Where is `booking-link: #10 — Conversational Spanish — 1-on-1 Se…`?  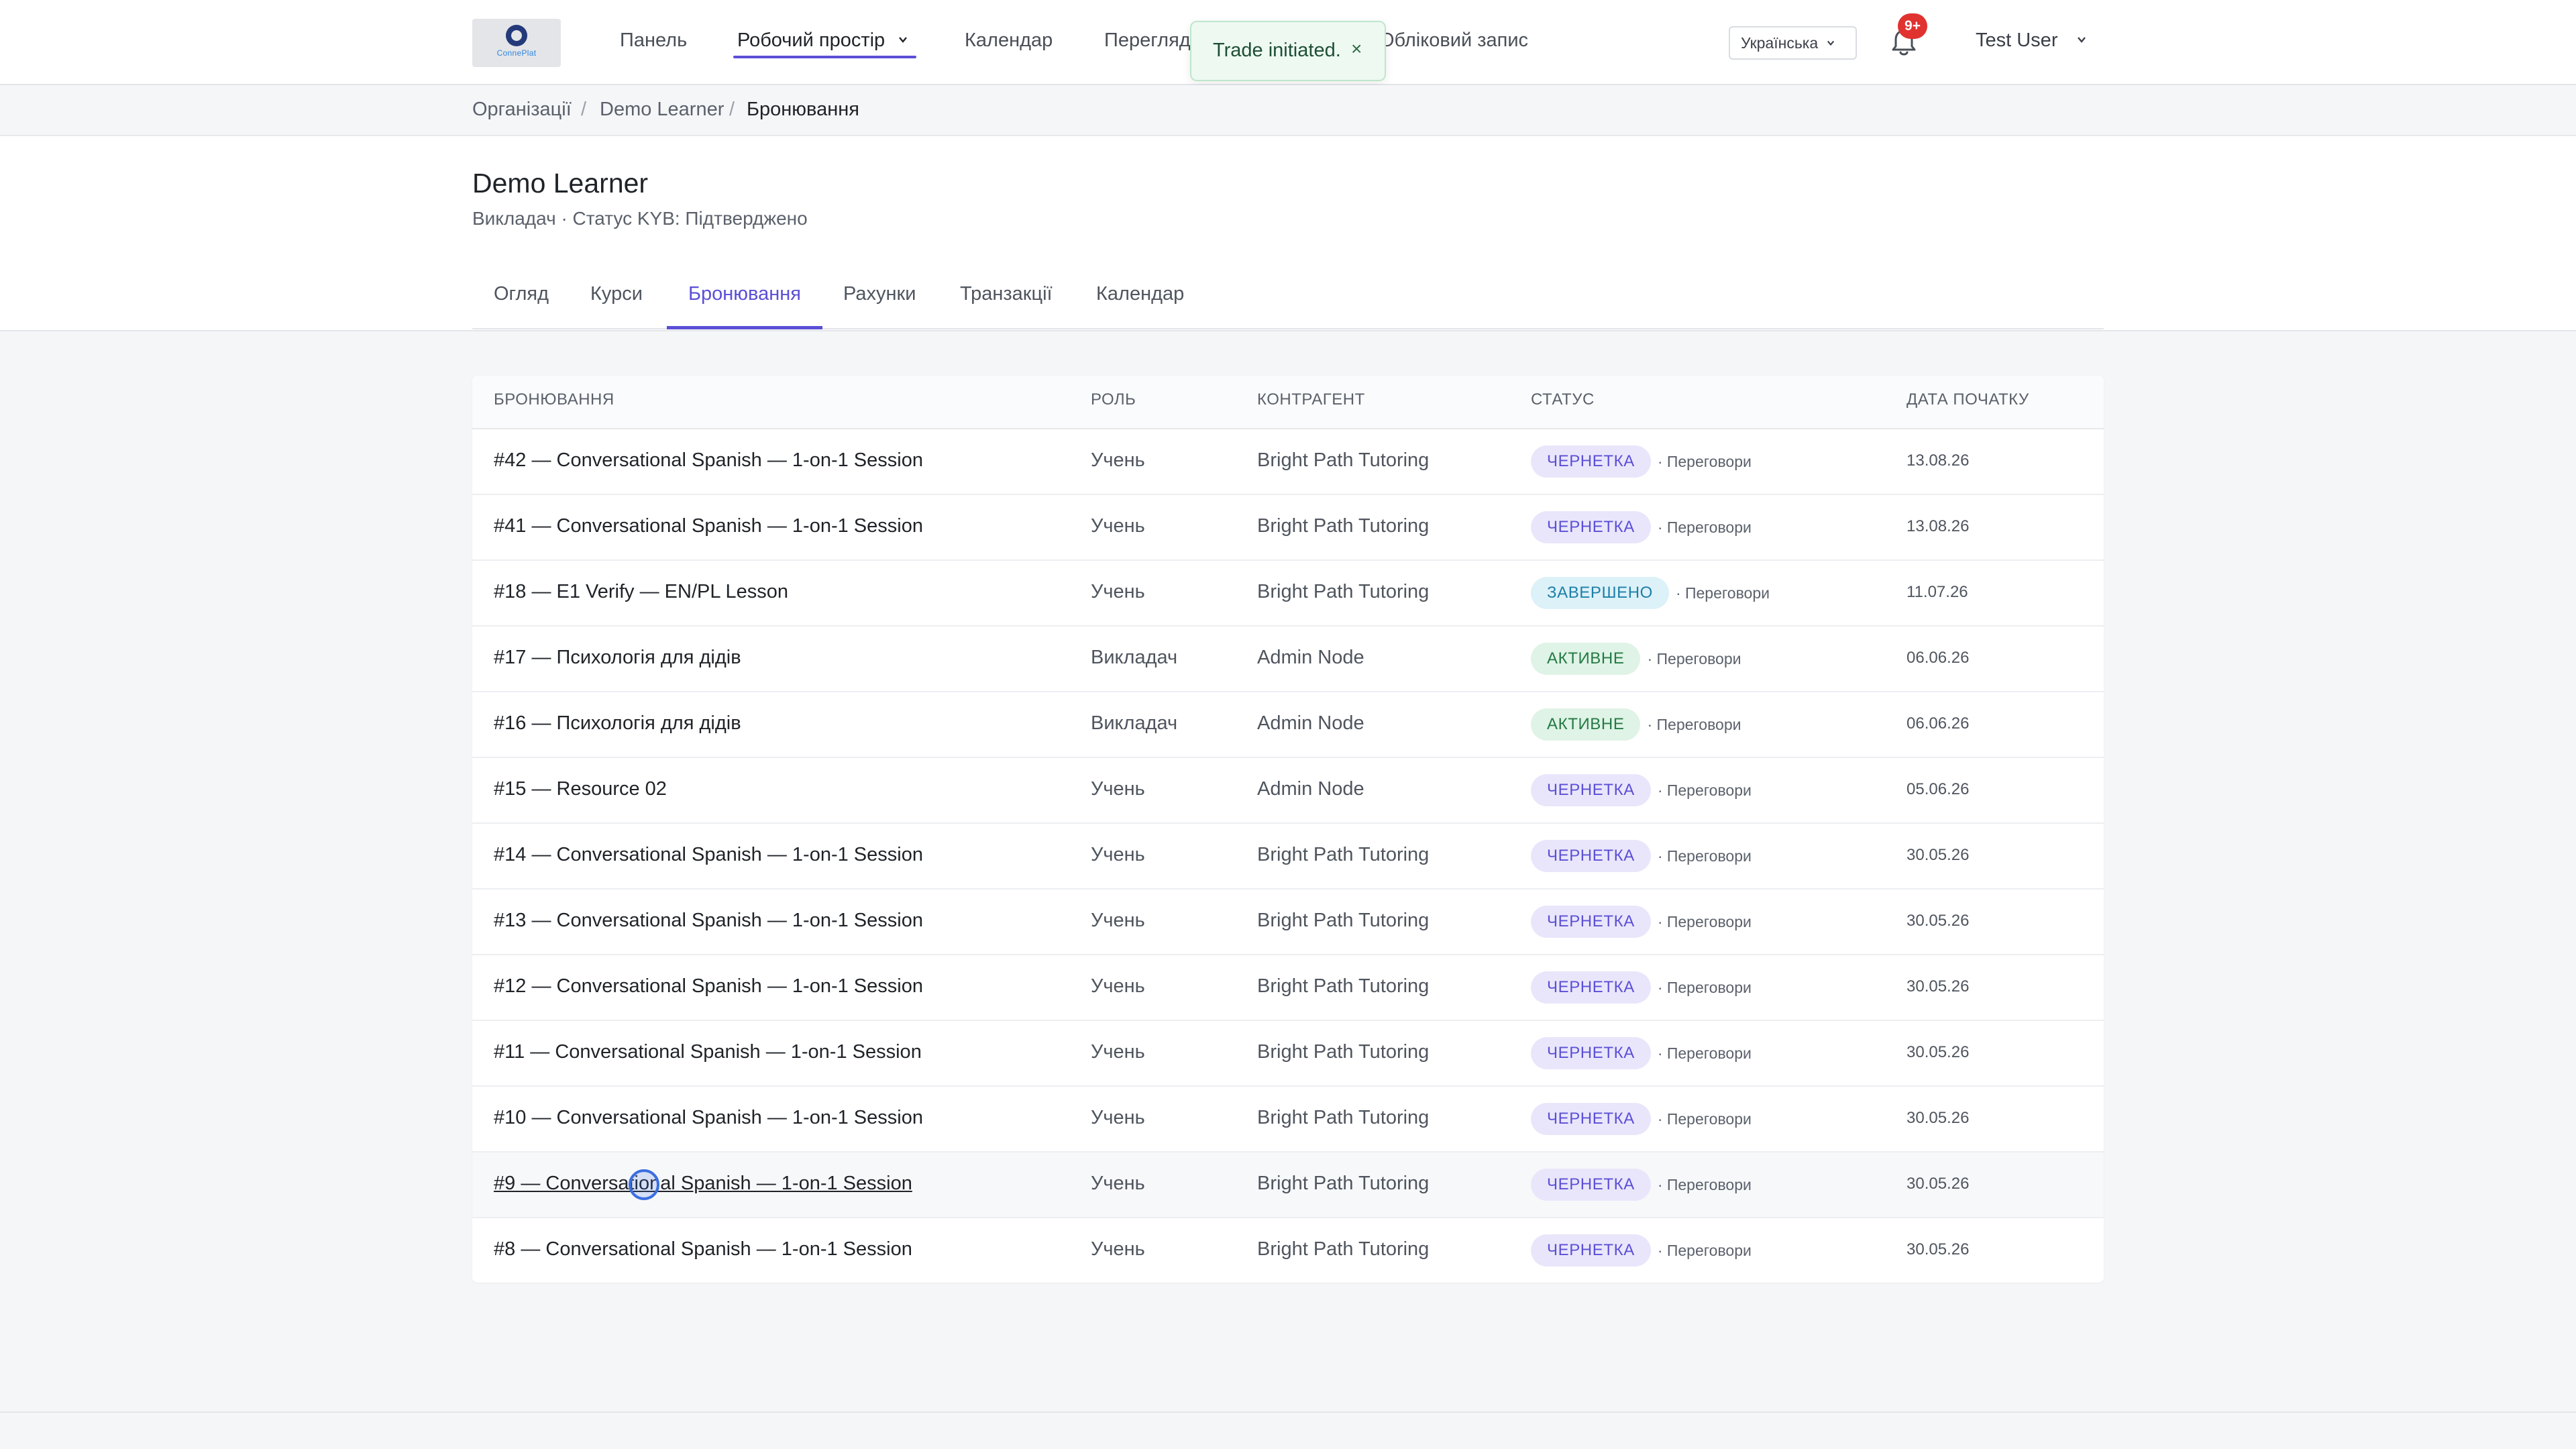 booking-link: #10 — Conversational Spanish — 1-on-1 Se… is located at coordinates (708, 1118).